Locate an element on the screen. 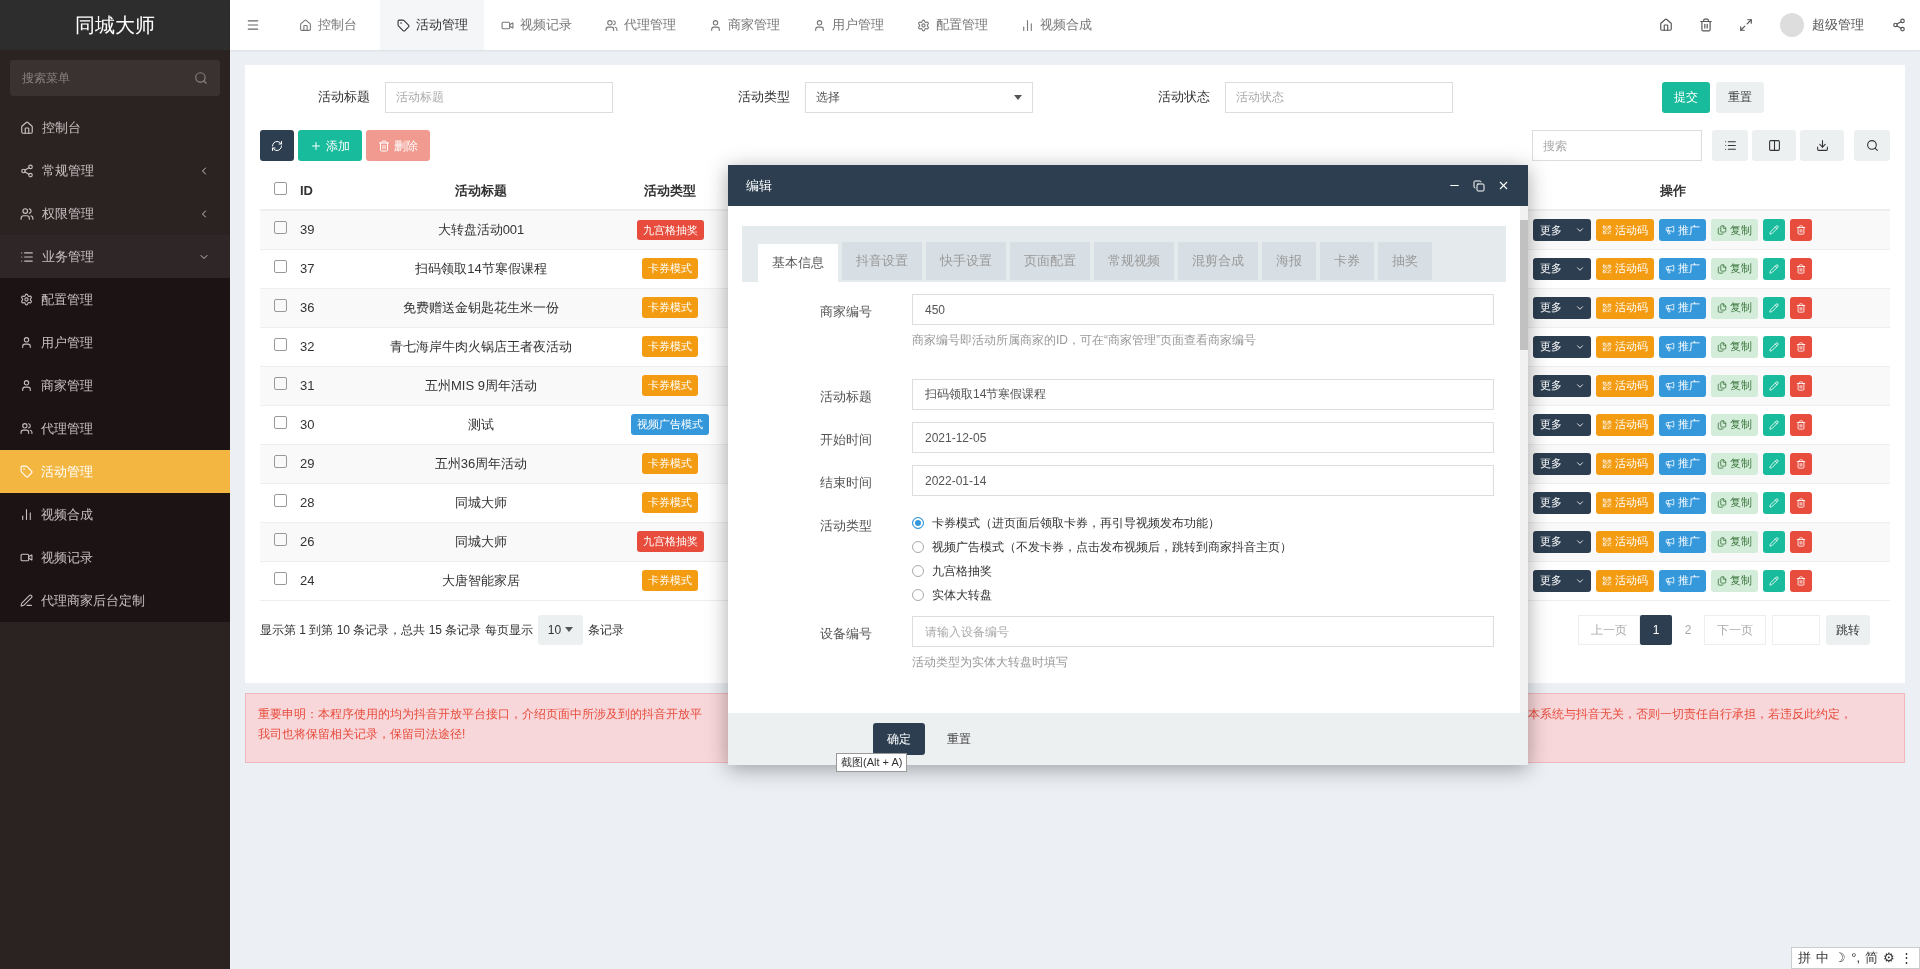  nav-tab: 视频记录 is located at coordinates (536, 25).